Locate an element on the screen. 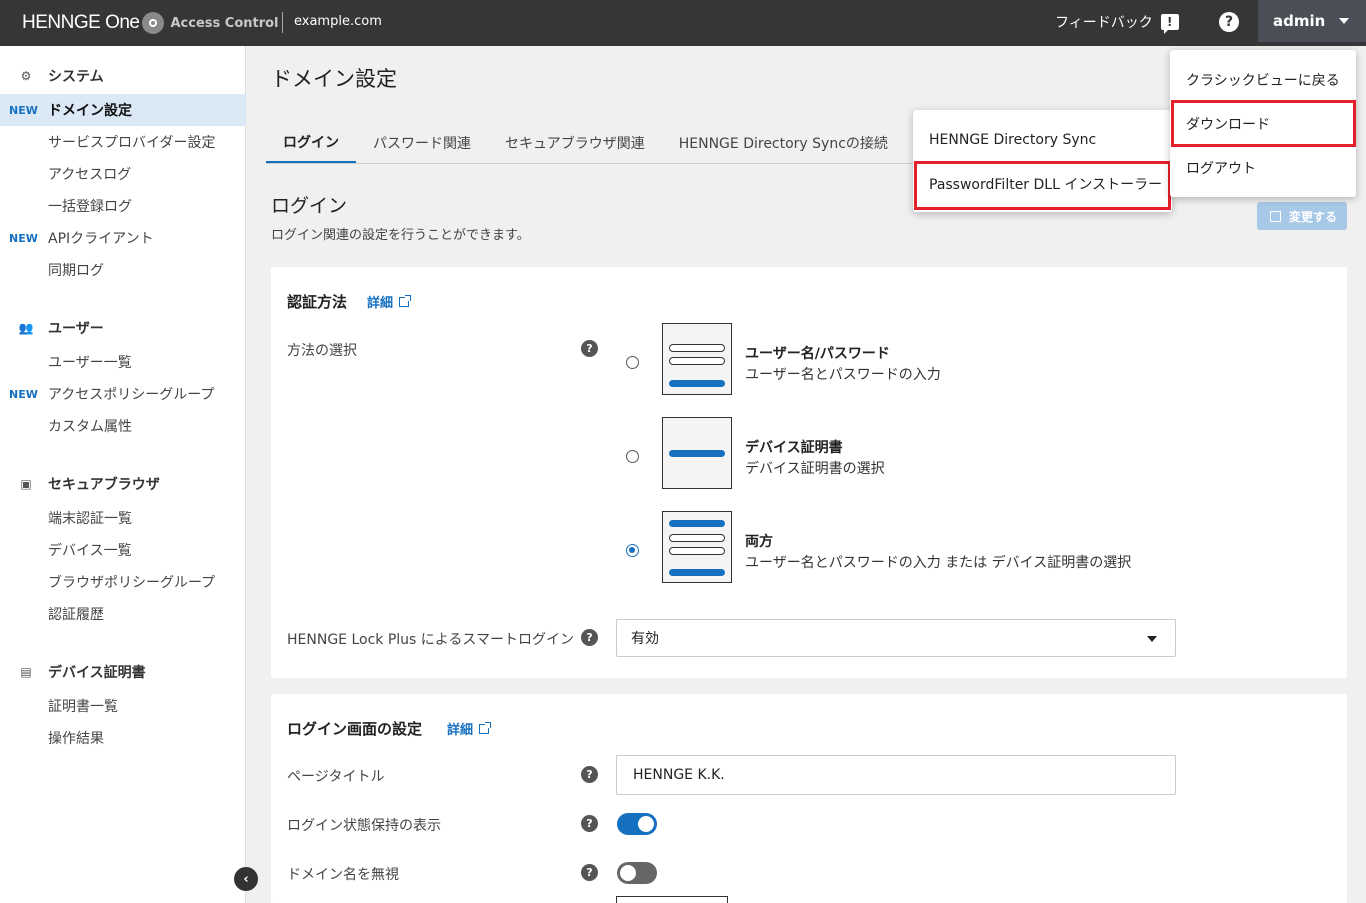 The width and height of the screenshot is (1366, 903). sidebar-item-service-provider: サービスプロバイダー設定 is located at coordinates (123, 142).